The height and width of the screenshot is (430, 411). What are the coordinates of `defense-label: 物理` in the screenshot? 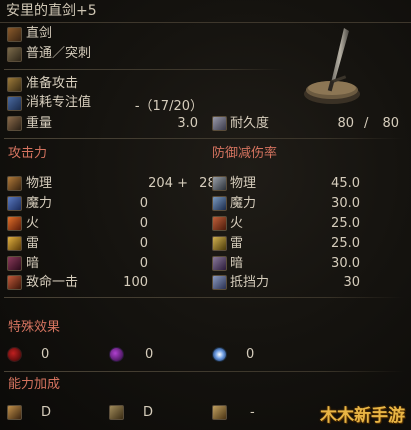 It's located at (243, 183).